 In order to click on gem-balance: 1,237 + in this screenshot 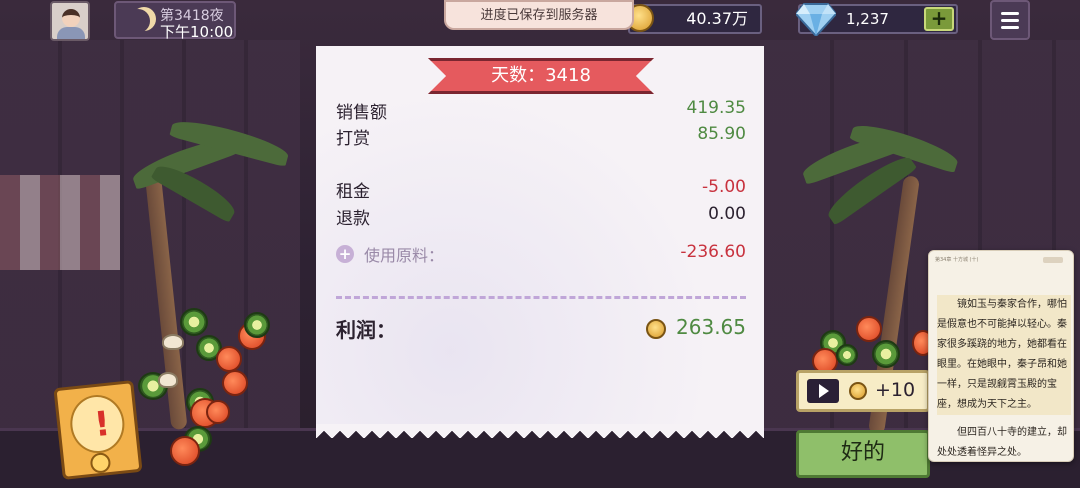, I will do `click(877, 19)`.